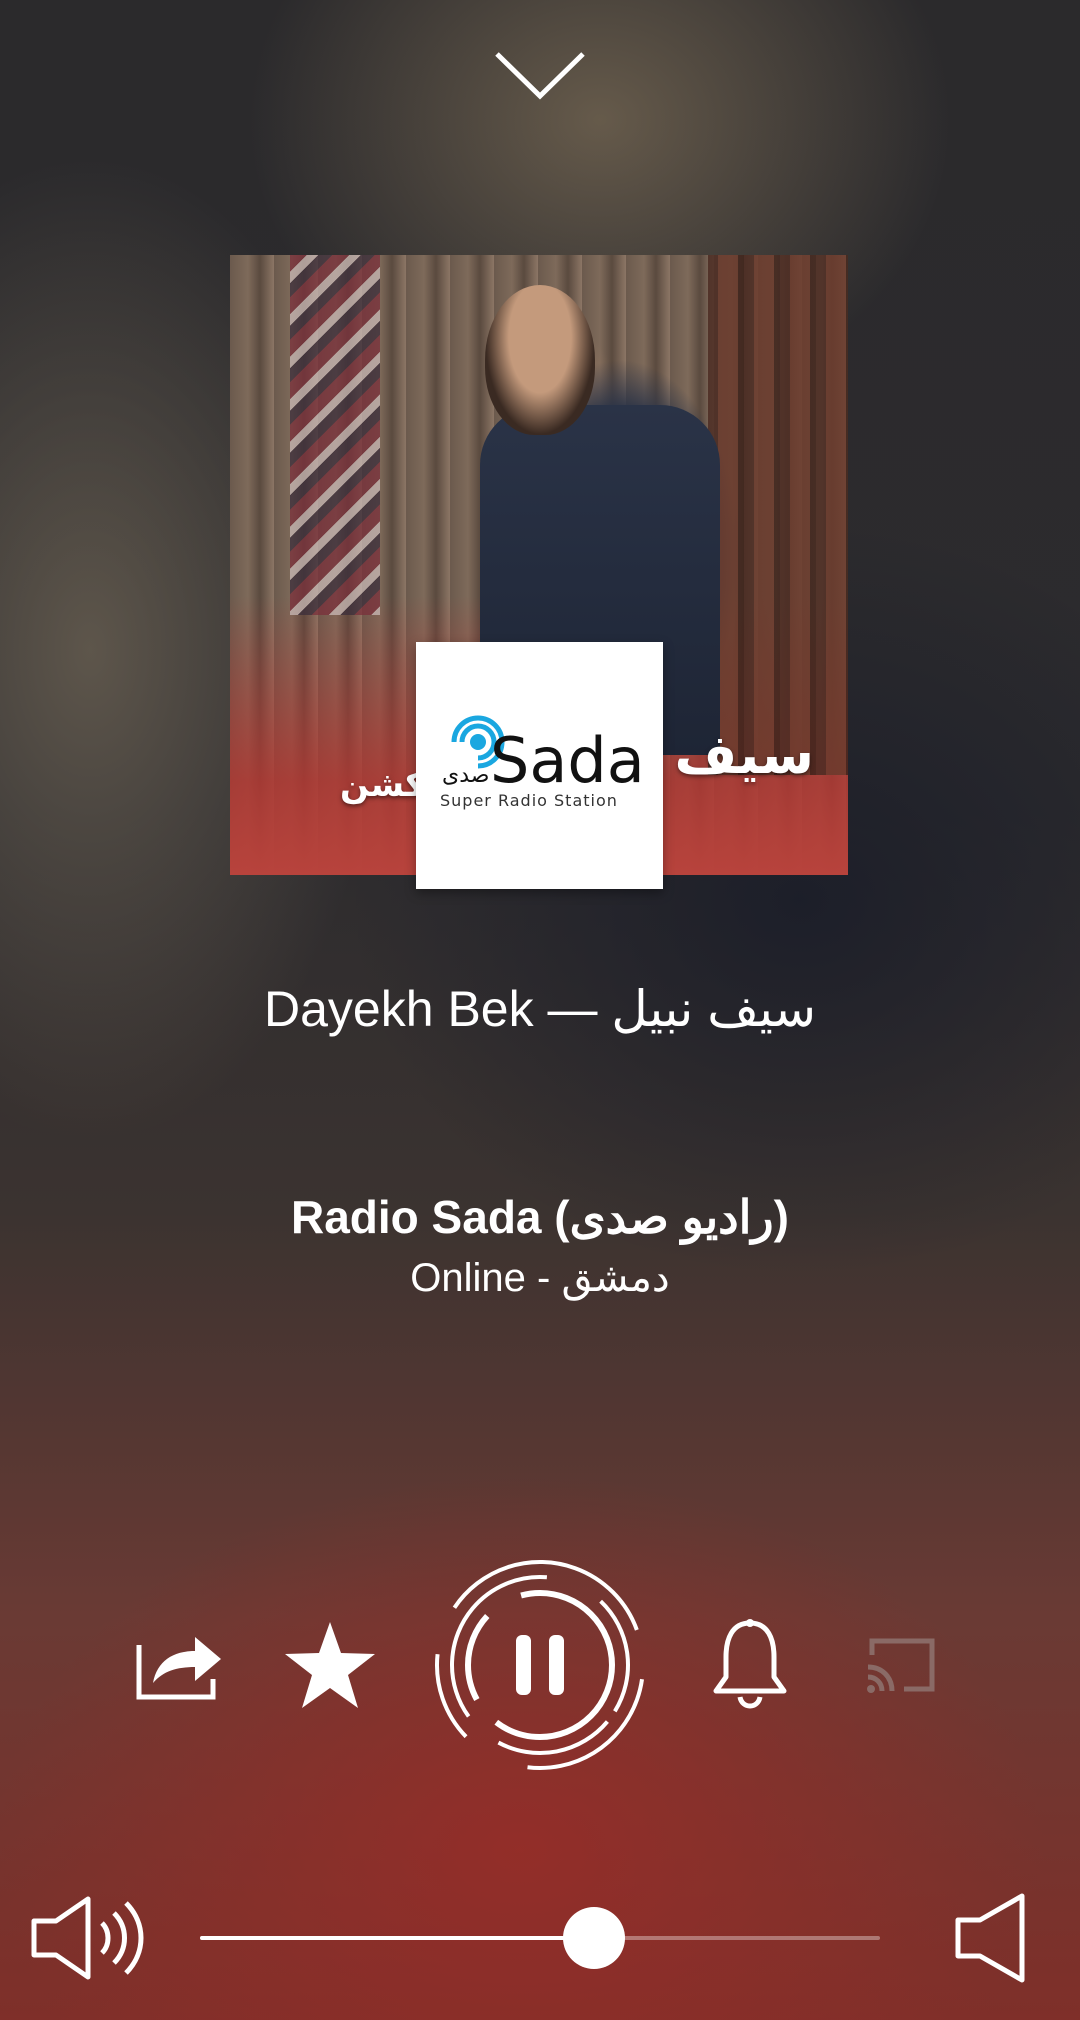 This screenshot has height=2020, width=1080. I want to click on logo-arabic: صدى, so click(465, 775).